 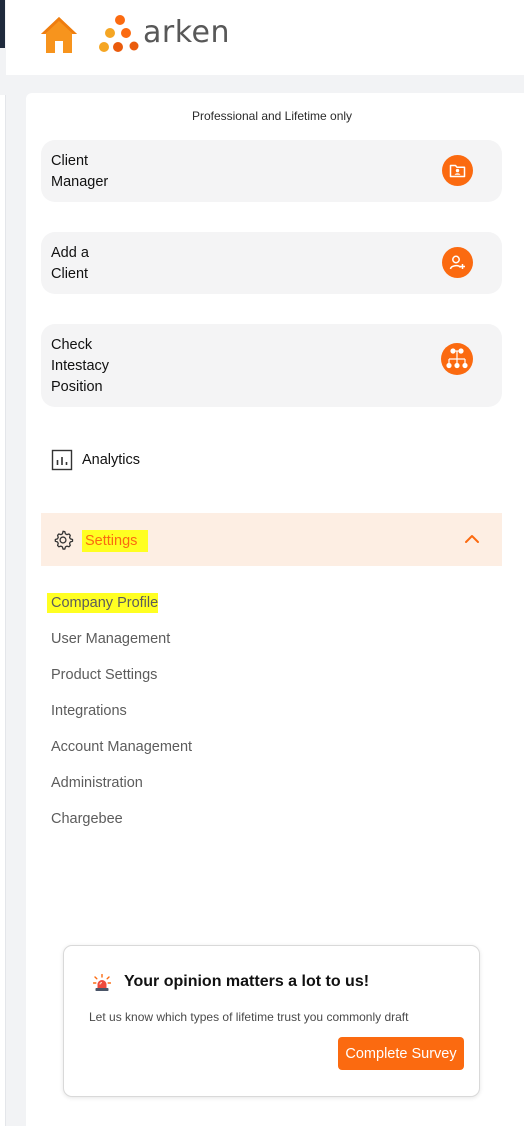 What do you see at coordinates (3, 610) in the screenshot?
I see `content-edge` at bounding box center [3, 610].